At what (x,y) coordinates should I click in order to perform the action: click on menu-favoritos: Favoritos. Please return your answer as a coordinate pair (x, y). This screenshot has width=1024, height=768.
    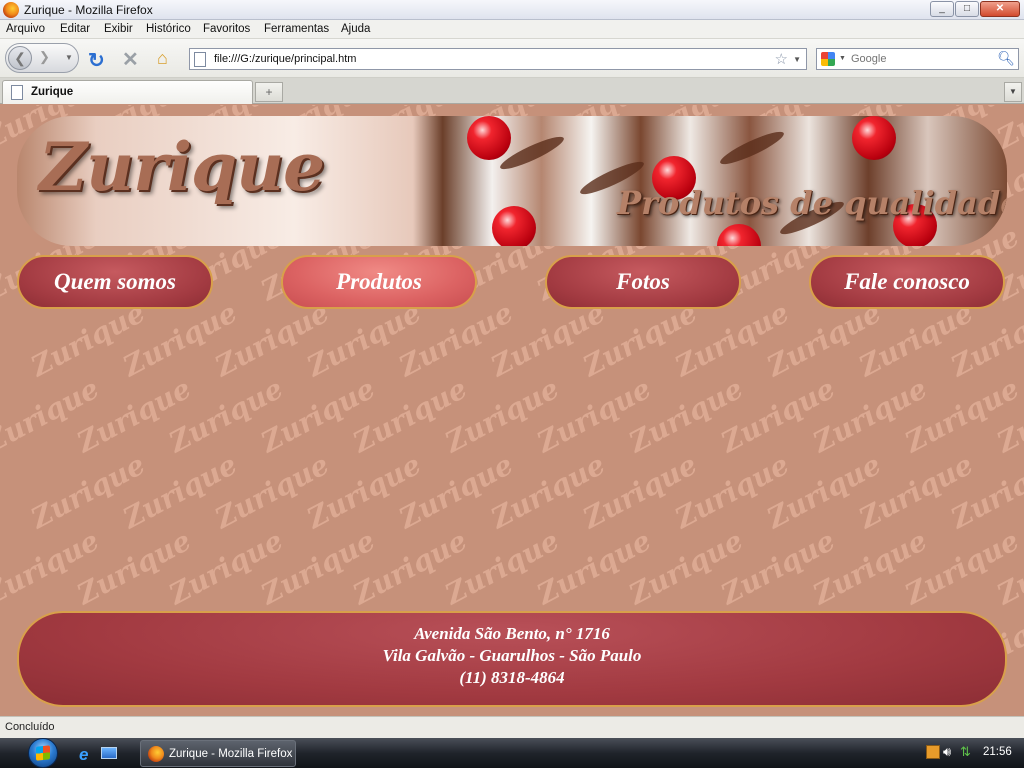
    Looking at the image, I should click on (226, 29).